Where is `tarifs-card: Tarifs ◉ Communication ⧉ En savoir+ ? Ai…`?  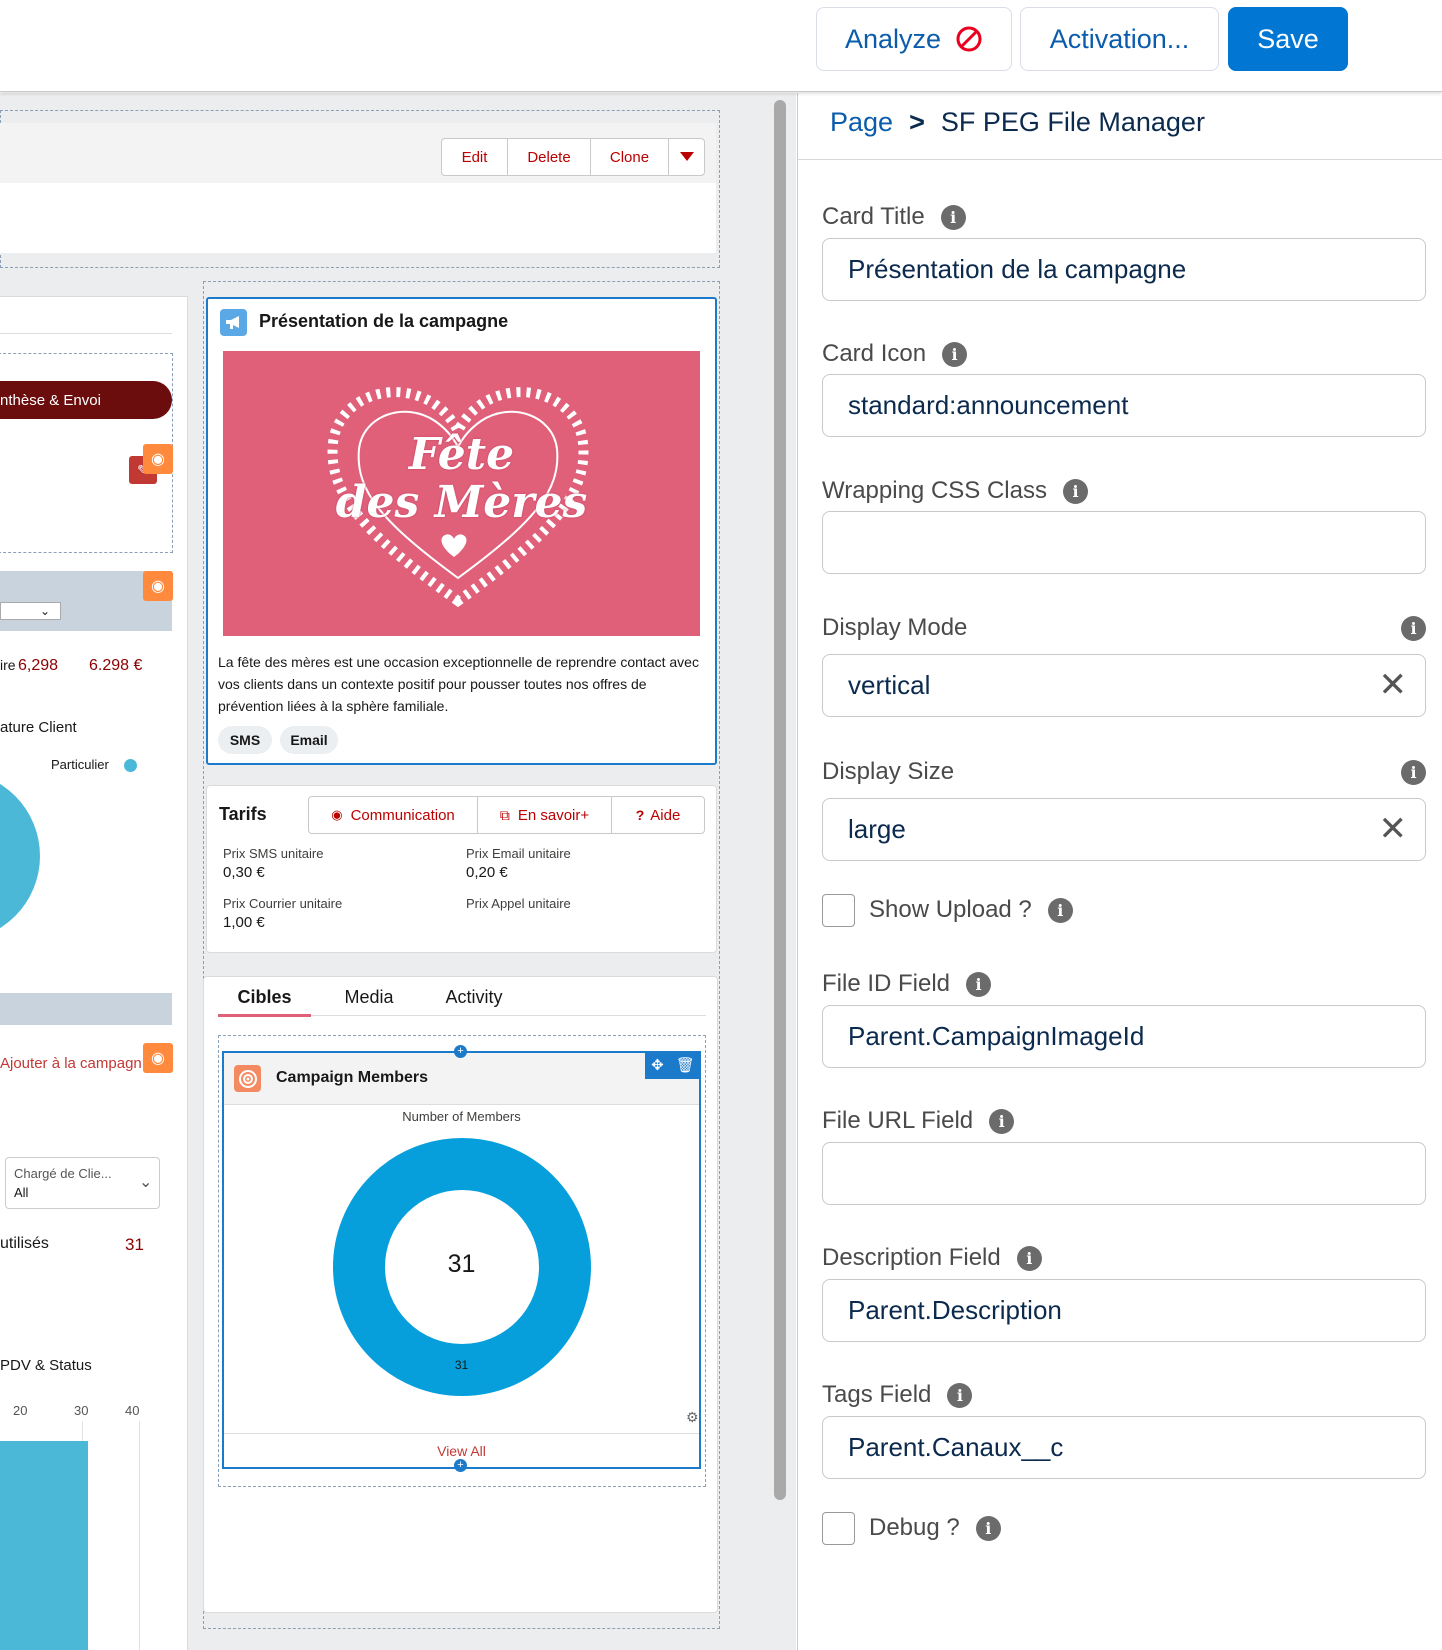
tarifs-card: Tarifs ◉ Communication ⧉ En savoir+ ? Ai… is located at coordinates (461, 869).